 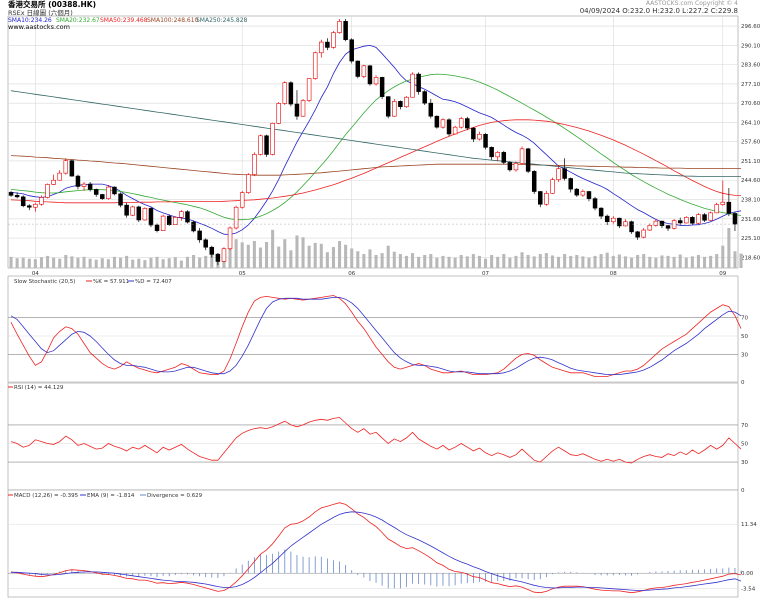 I want to click on legend-sma100: SMA100:248.610, so click(x=173, y=20).